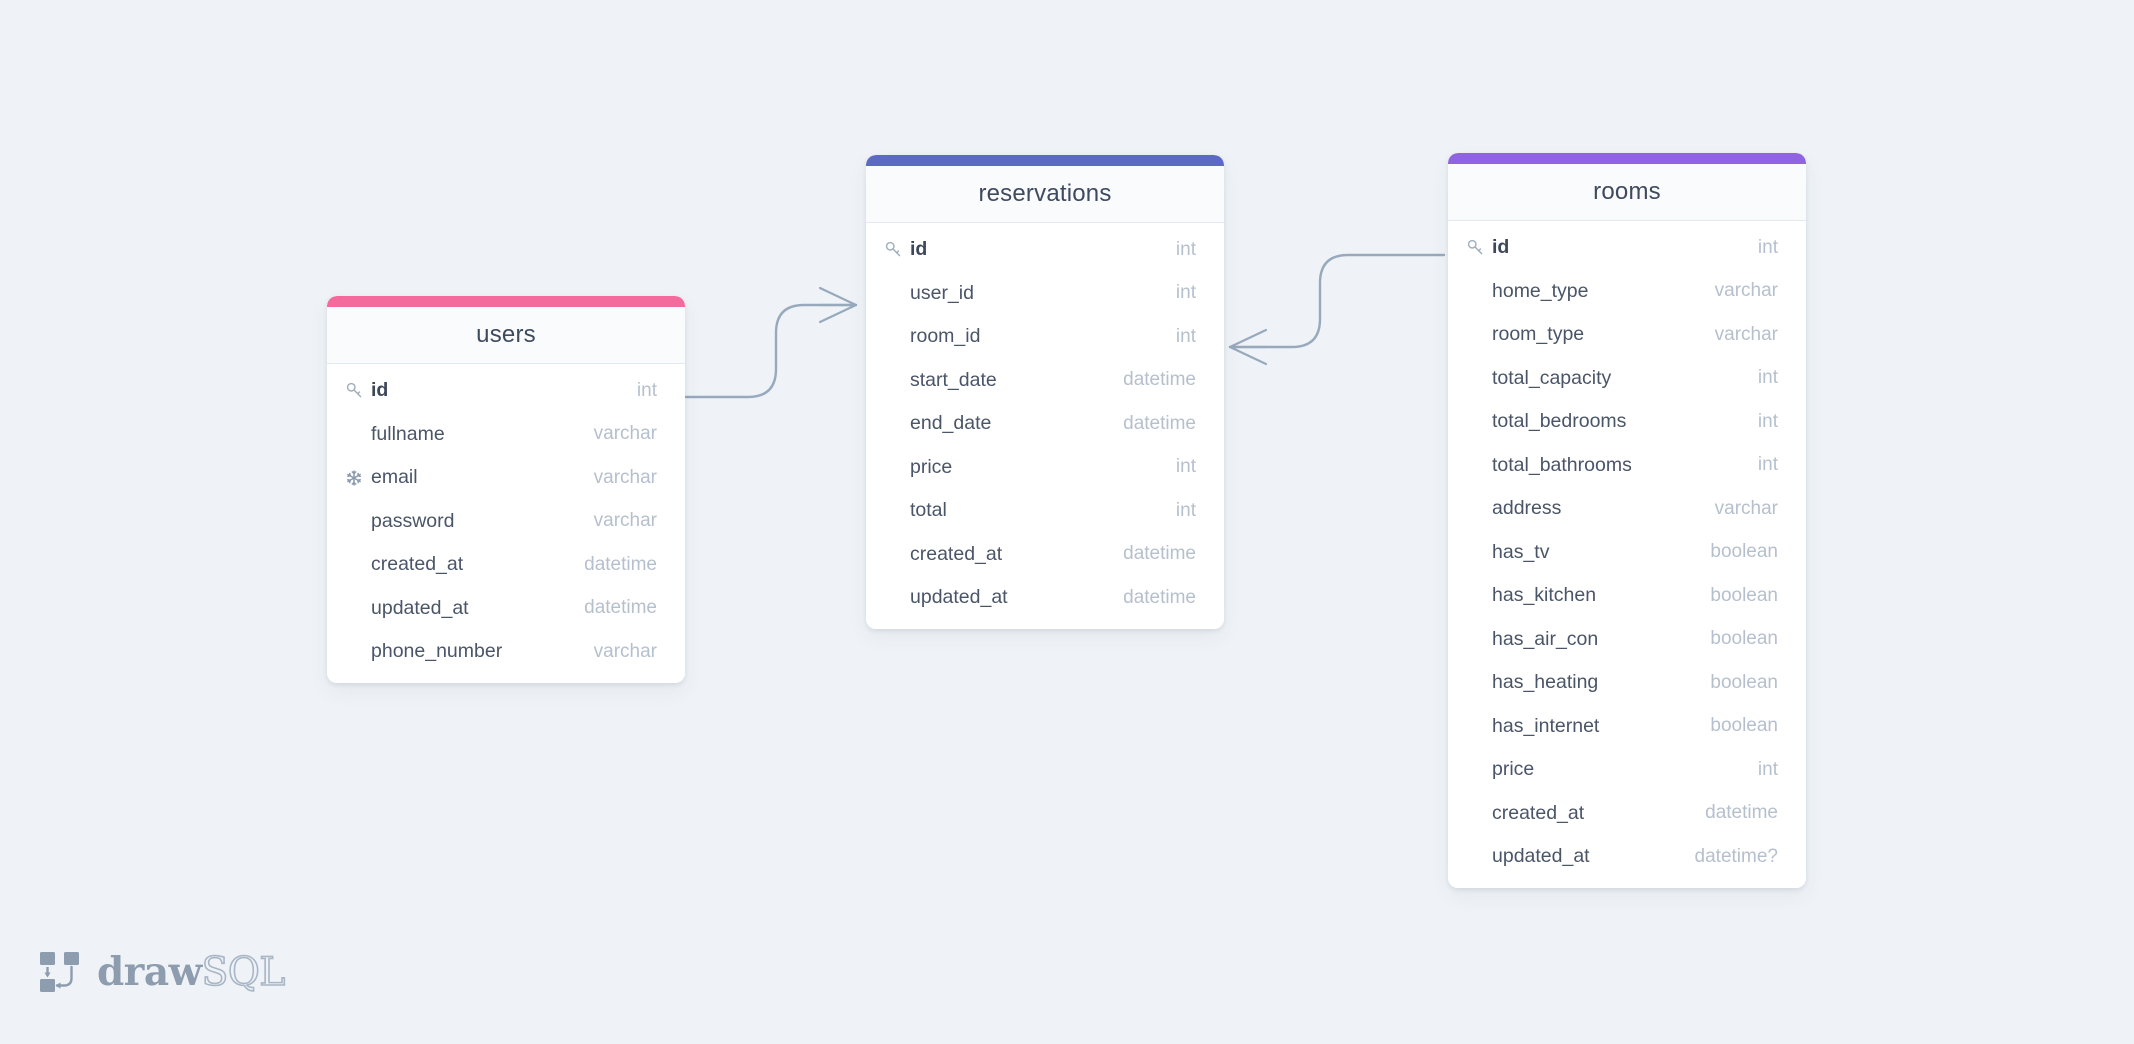 This screenshot has width=2134, height=1044. I want to click on table-row: total_bedrooms int, so click(1627, 422).